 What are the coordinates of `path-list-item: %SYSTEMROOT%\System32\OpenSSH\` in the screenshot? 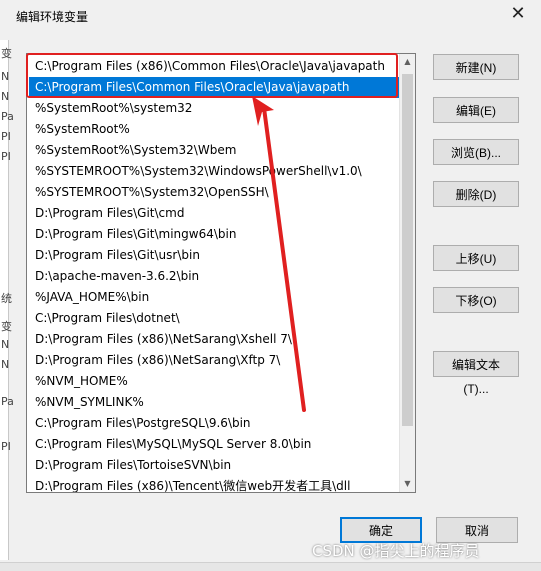 It's located at (215, 192).